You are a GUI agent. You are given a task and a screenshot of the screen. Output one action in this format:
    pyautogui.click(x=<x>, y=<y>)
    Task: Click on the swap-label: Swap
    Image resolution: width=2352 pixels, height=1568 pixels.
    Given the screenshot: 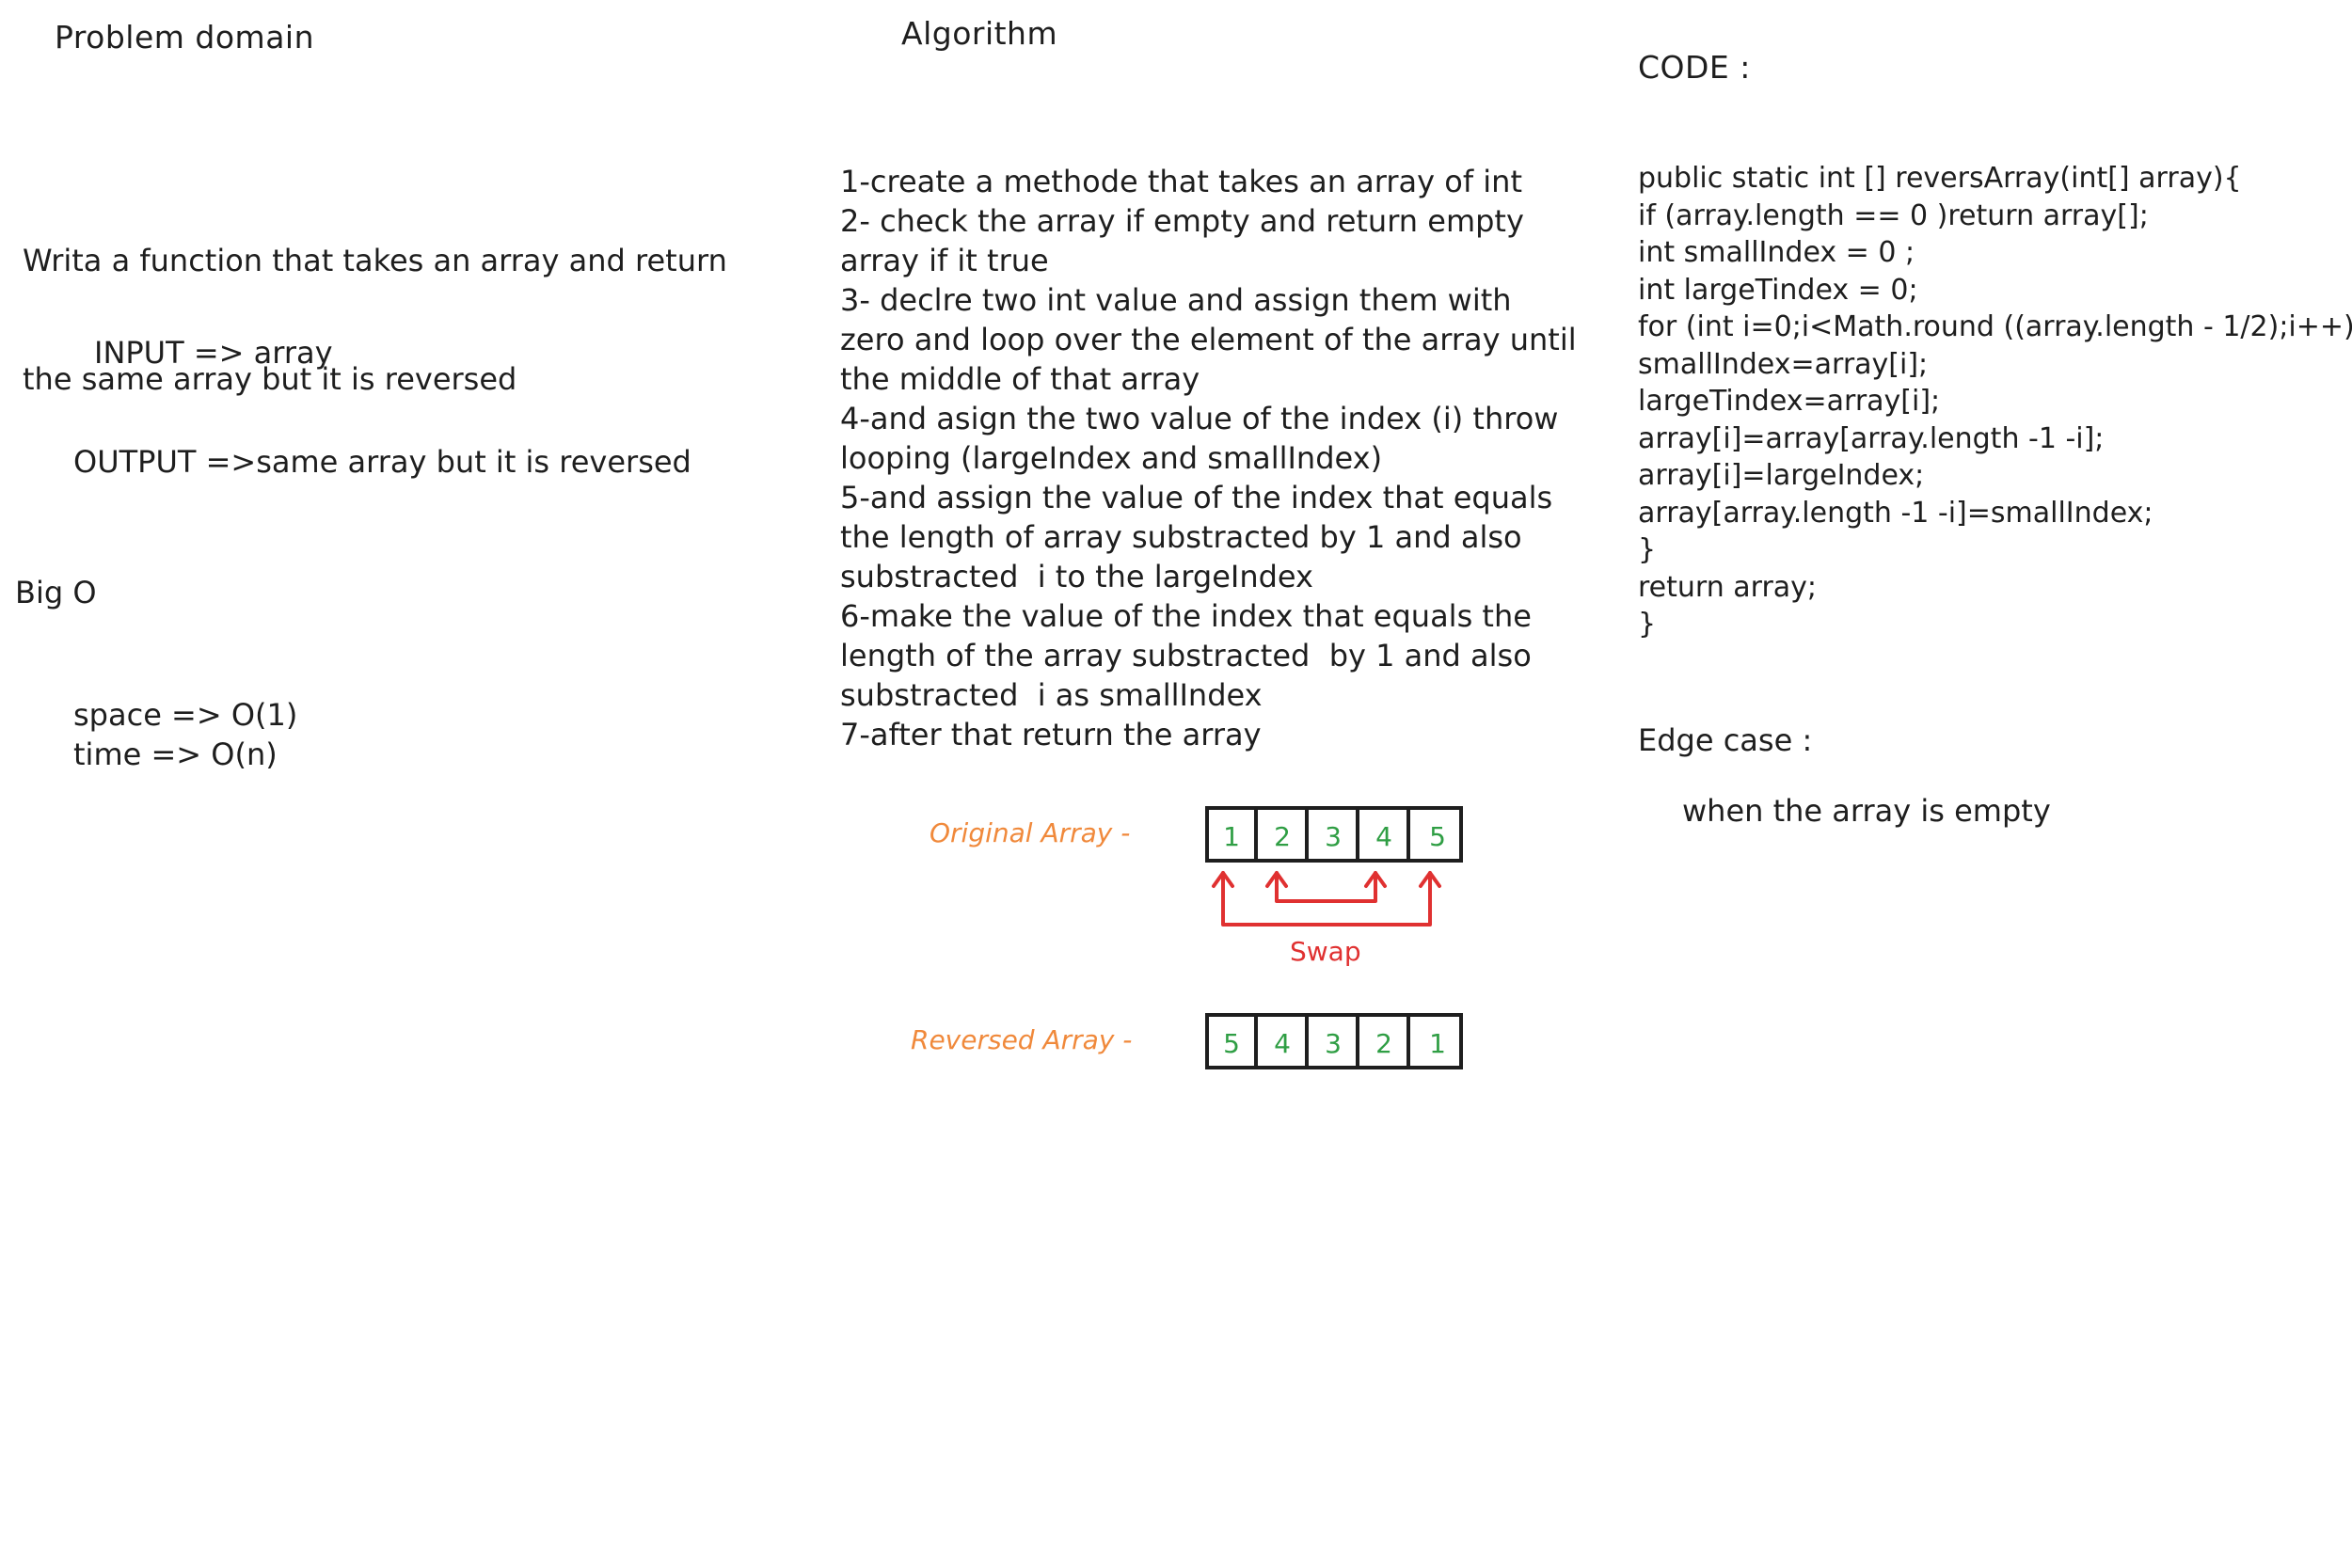 What is the action you would take?
    pyautogui.click(x=1325, y=951)
    